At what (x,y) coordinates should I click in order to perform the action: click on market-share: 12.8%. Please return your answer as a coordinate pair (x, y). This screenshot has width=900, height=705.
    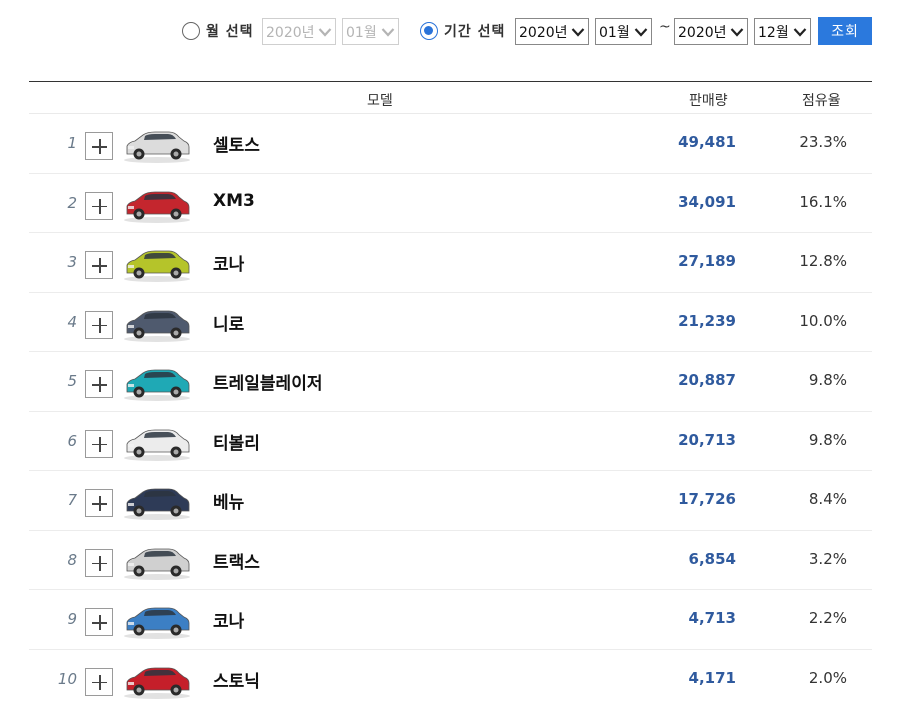
    Looking at the image, I should click on (823, 261).